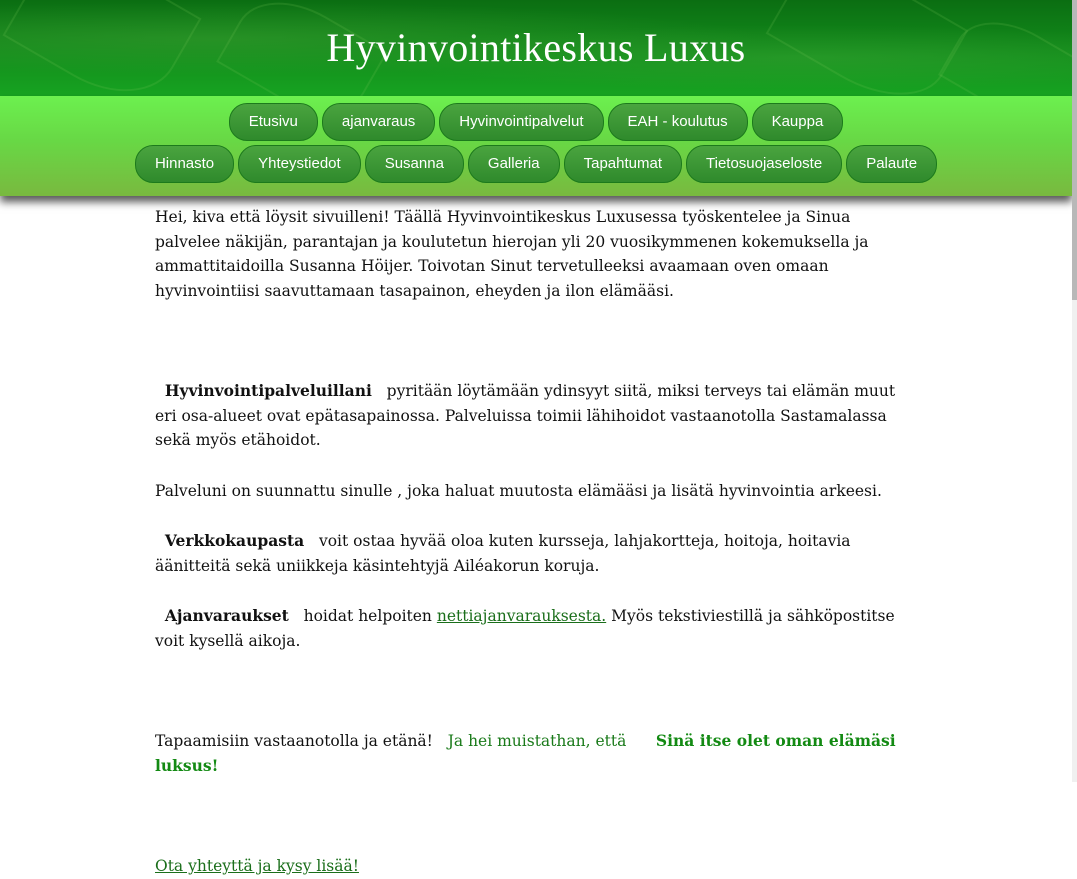 This screenshot has width=1077, height=879. What do you see at coordinates (184, 164) in the screenshot?
I see `nav-hinnasto: Hinnasto` at bounding box center [184, 164].